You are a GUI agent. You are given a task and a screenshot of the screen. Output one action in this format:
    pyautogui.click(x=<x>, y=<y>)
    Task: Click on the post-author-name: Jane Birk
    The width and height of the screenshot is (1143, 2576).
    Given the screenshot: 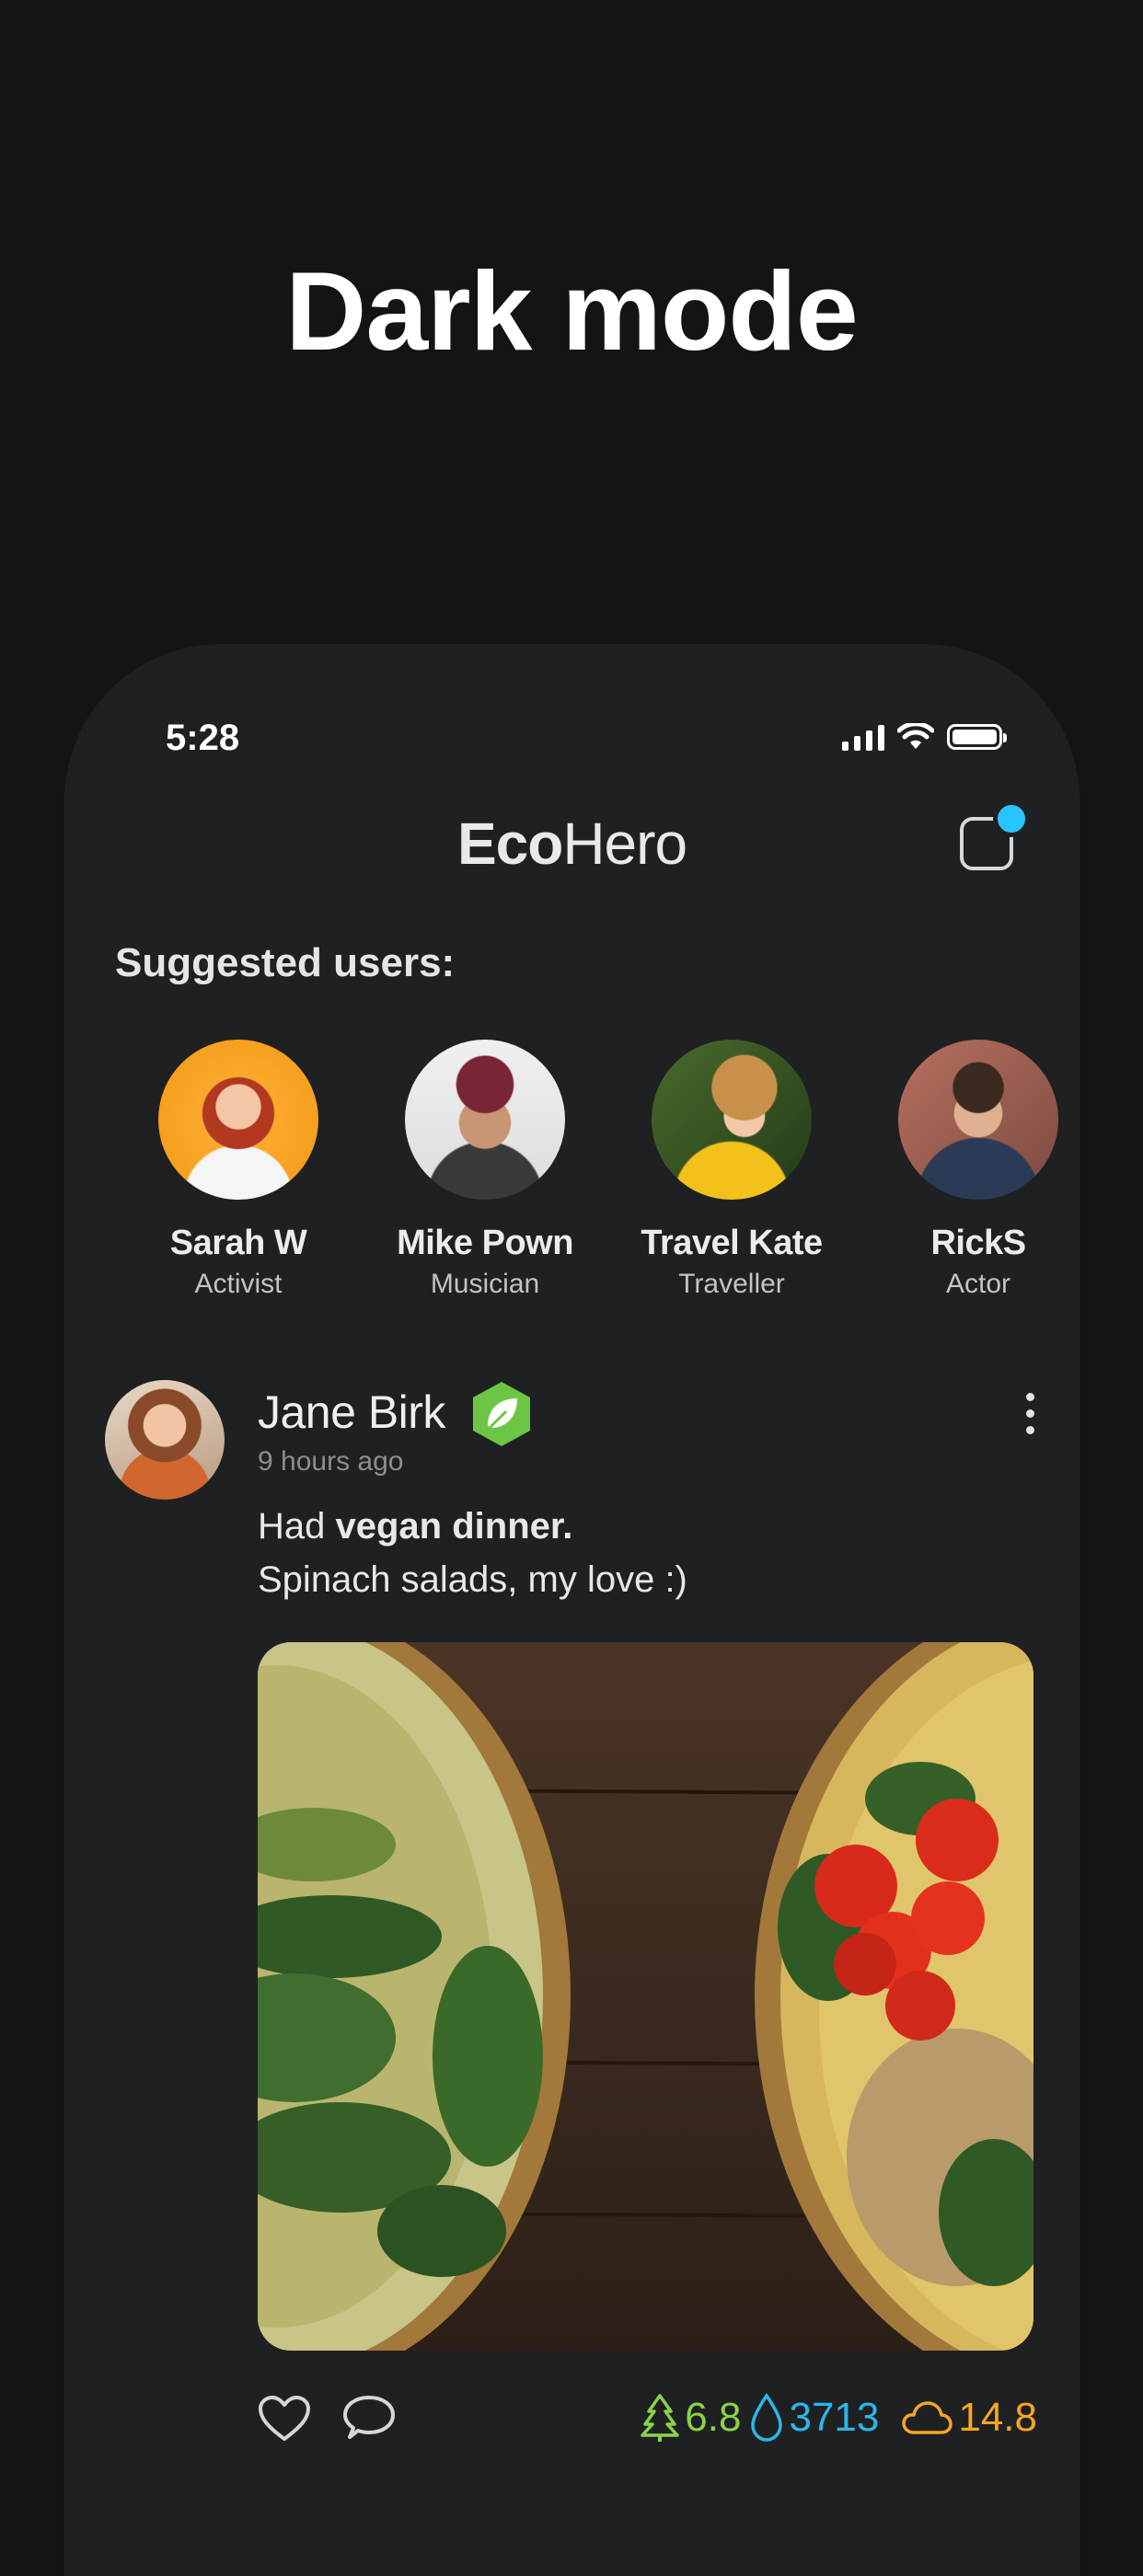 What is the action you would take?
    pyautogui.click(x=351, y=1412)
    